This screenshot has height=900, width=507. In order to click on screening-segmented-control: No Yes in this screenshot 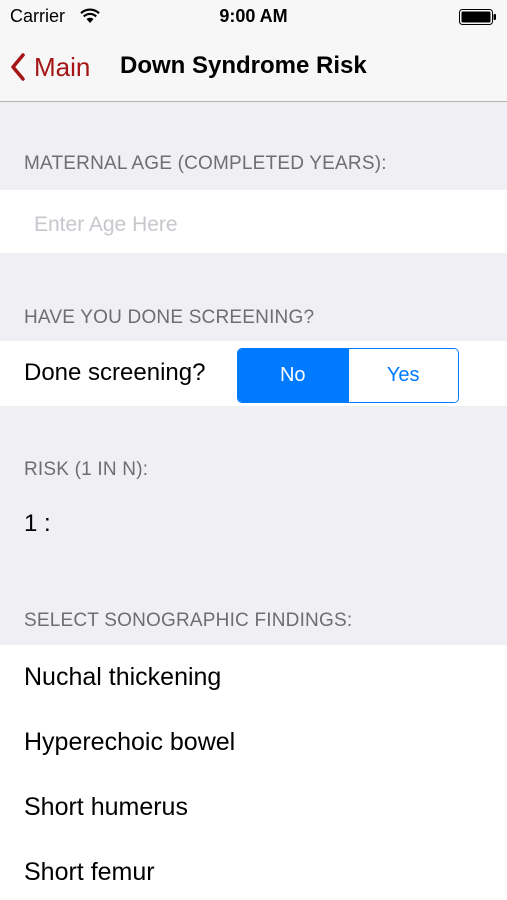, I will do `click(348, 375)`.